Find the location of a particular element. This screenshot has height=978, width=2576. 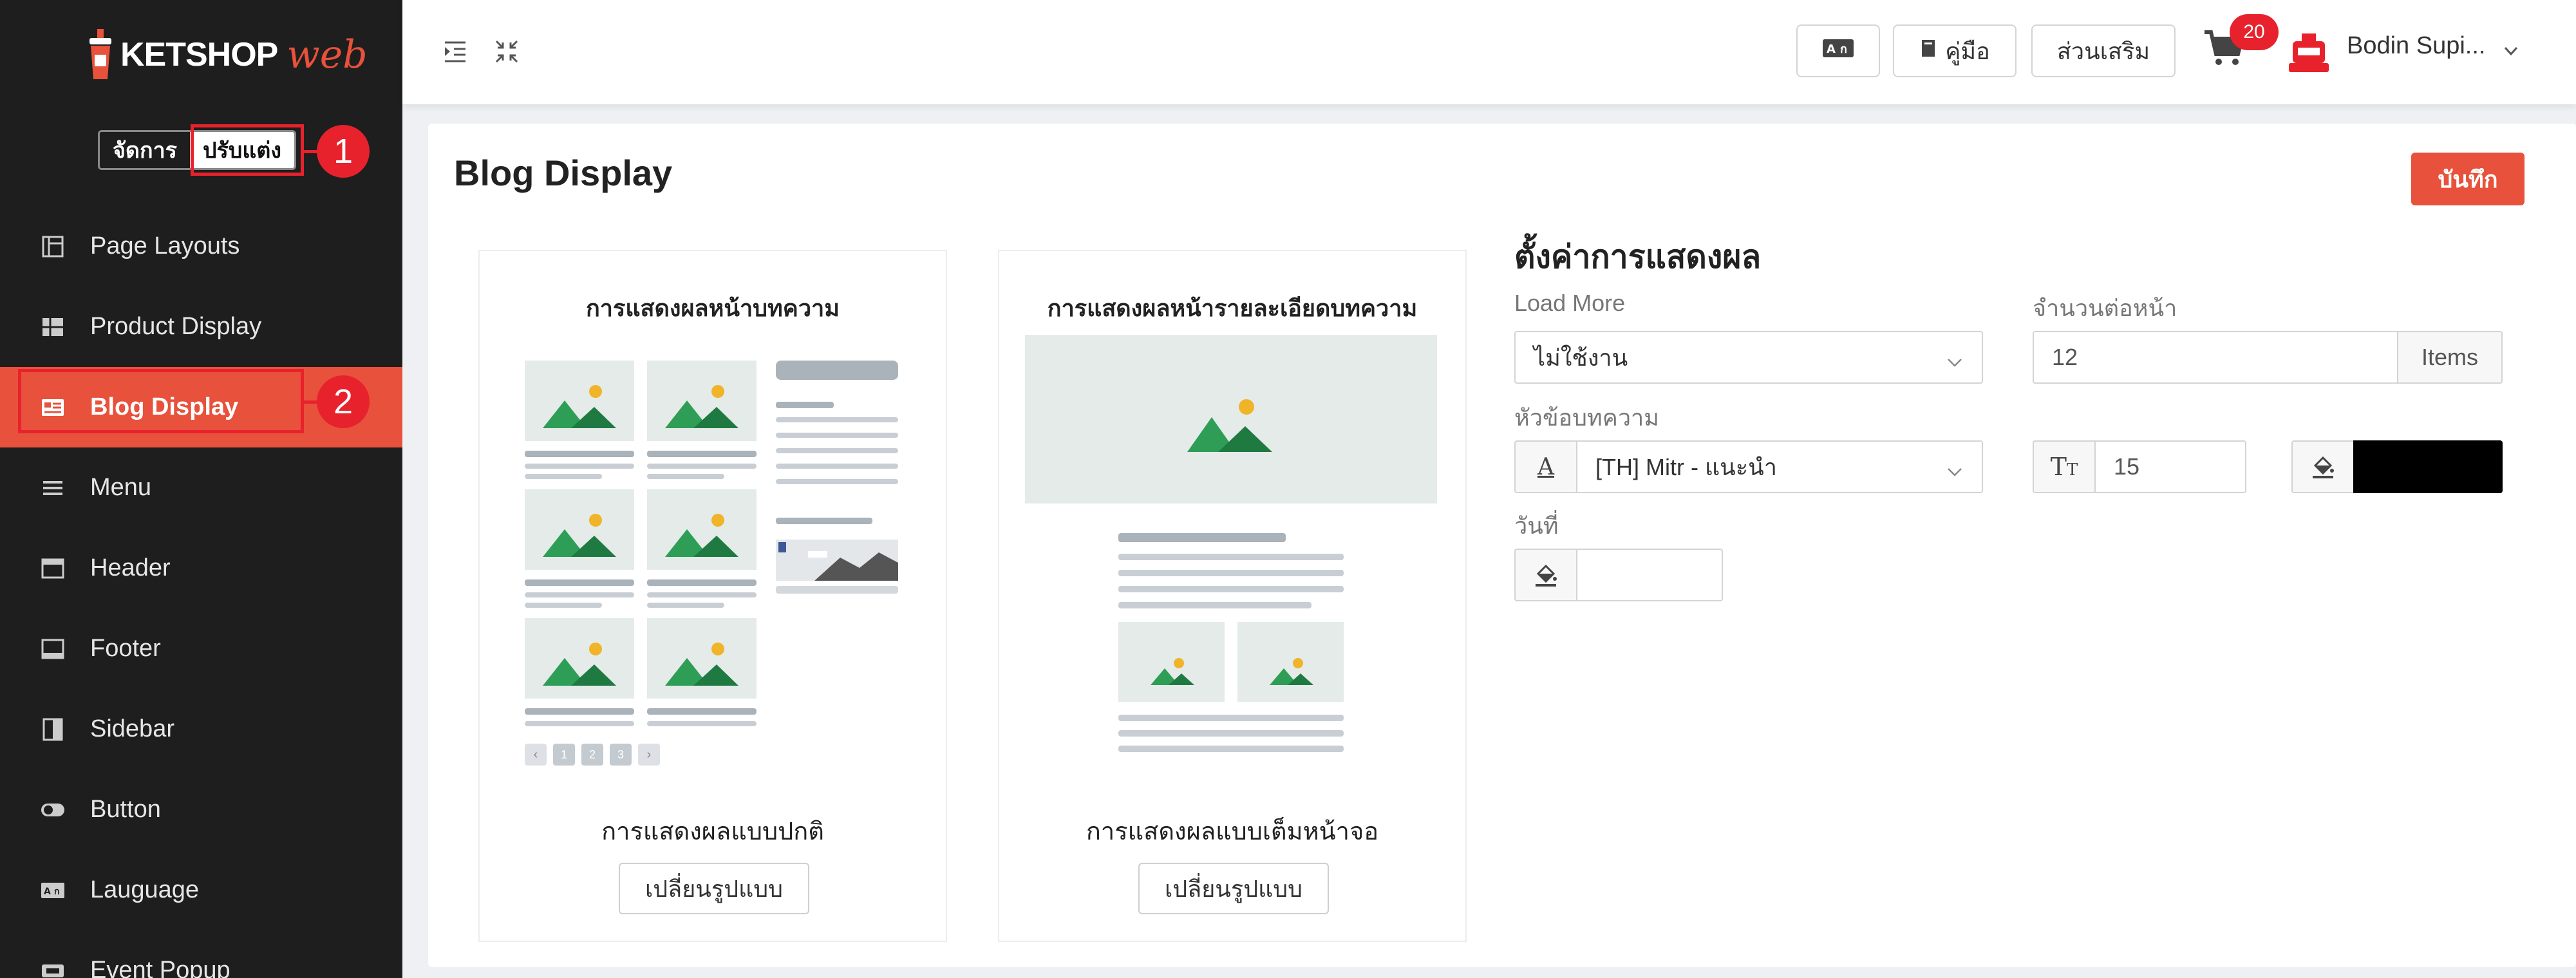

sidebar-item-language: Aก Lauguage is located at coordinates (201, 890).